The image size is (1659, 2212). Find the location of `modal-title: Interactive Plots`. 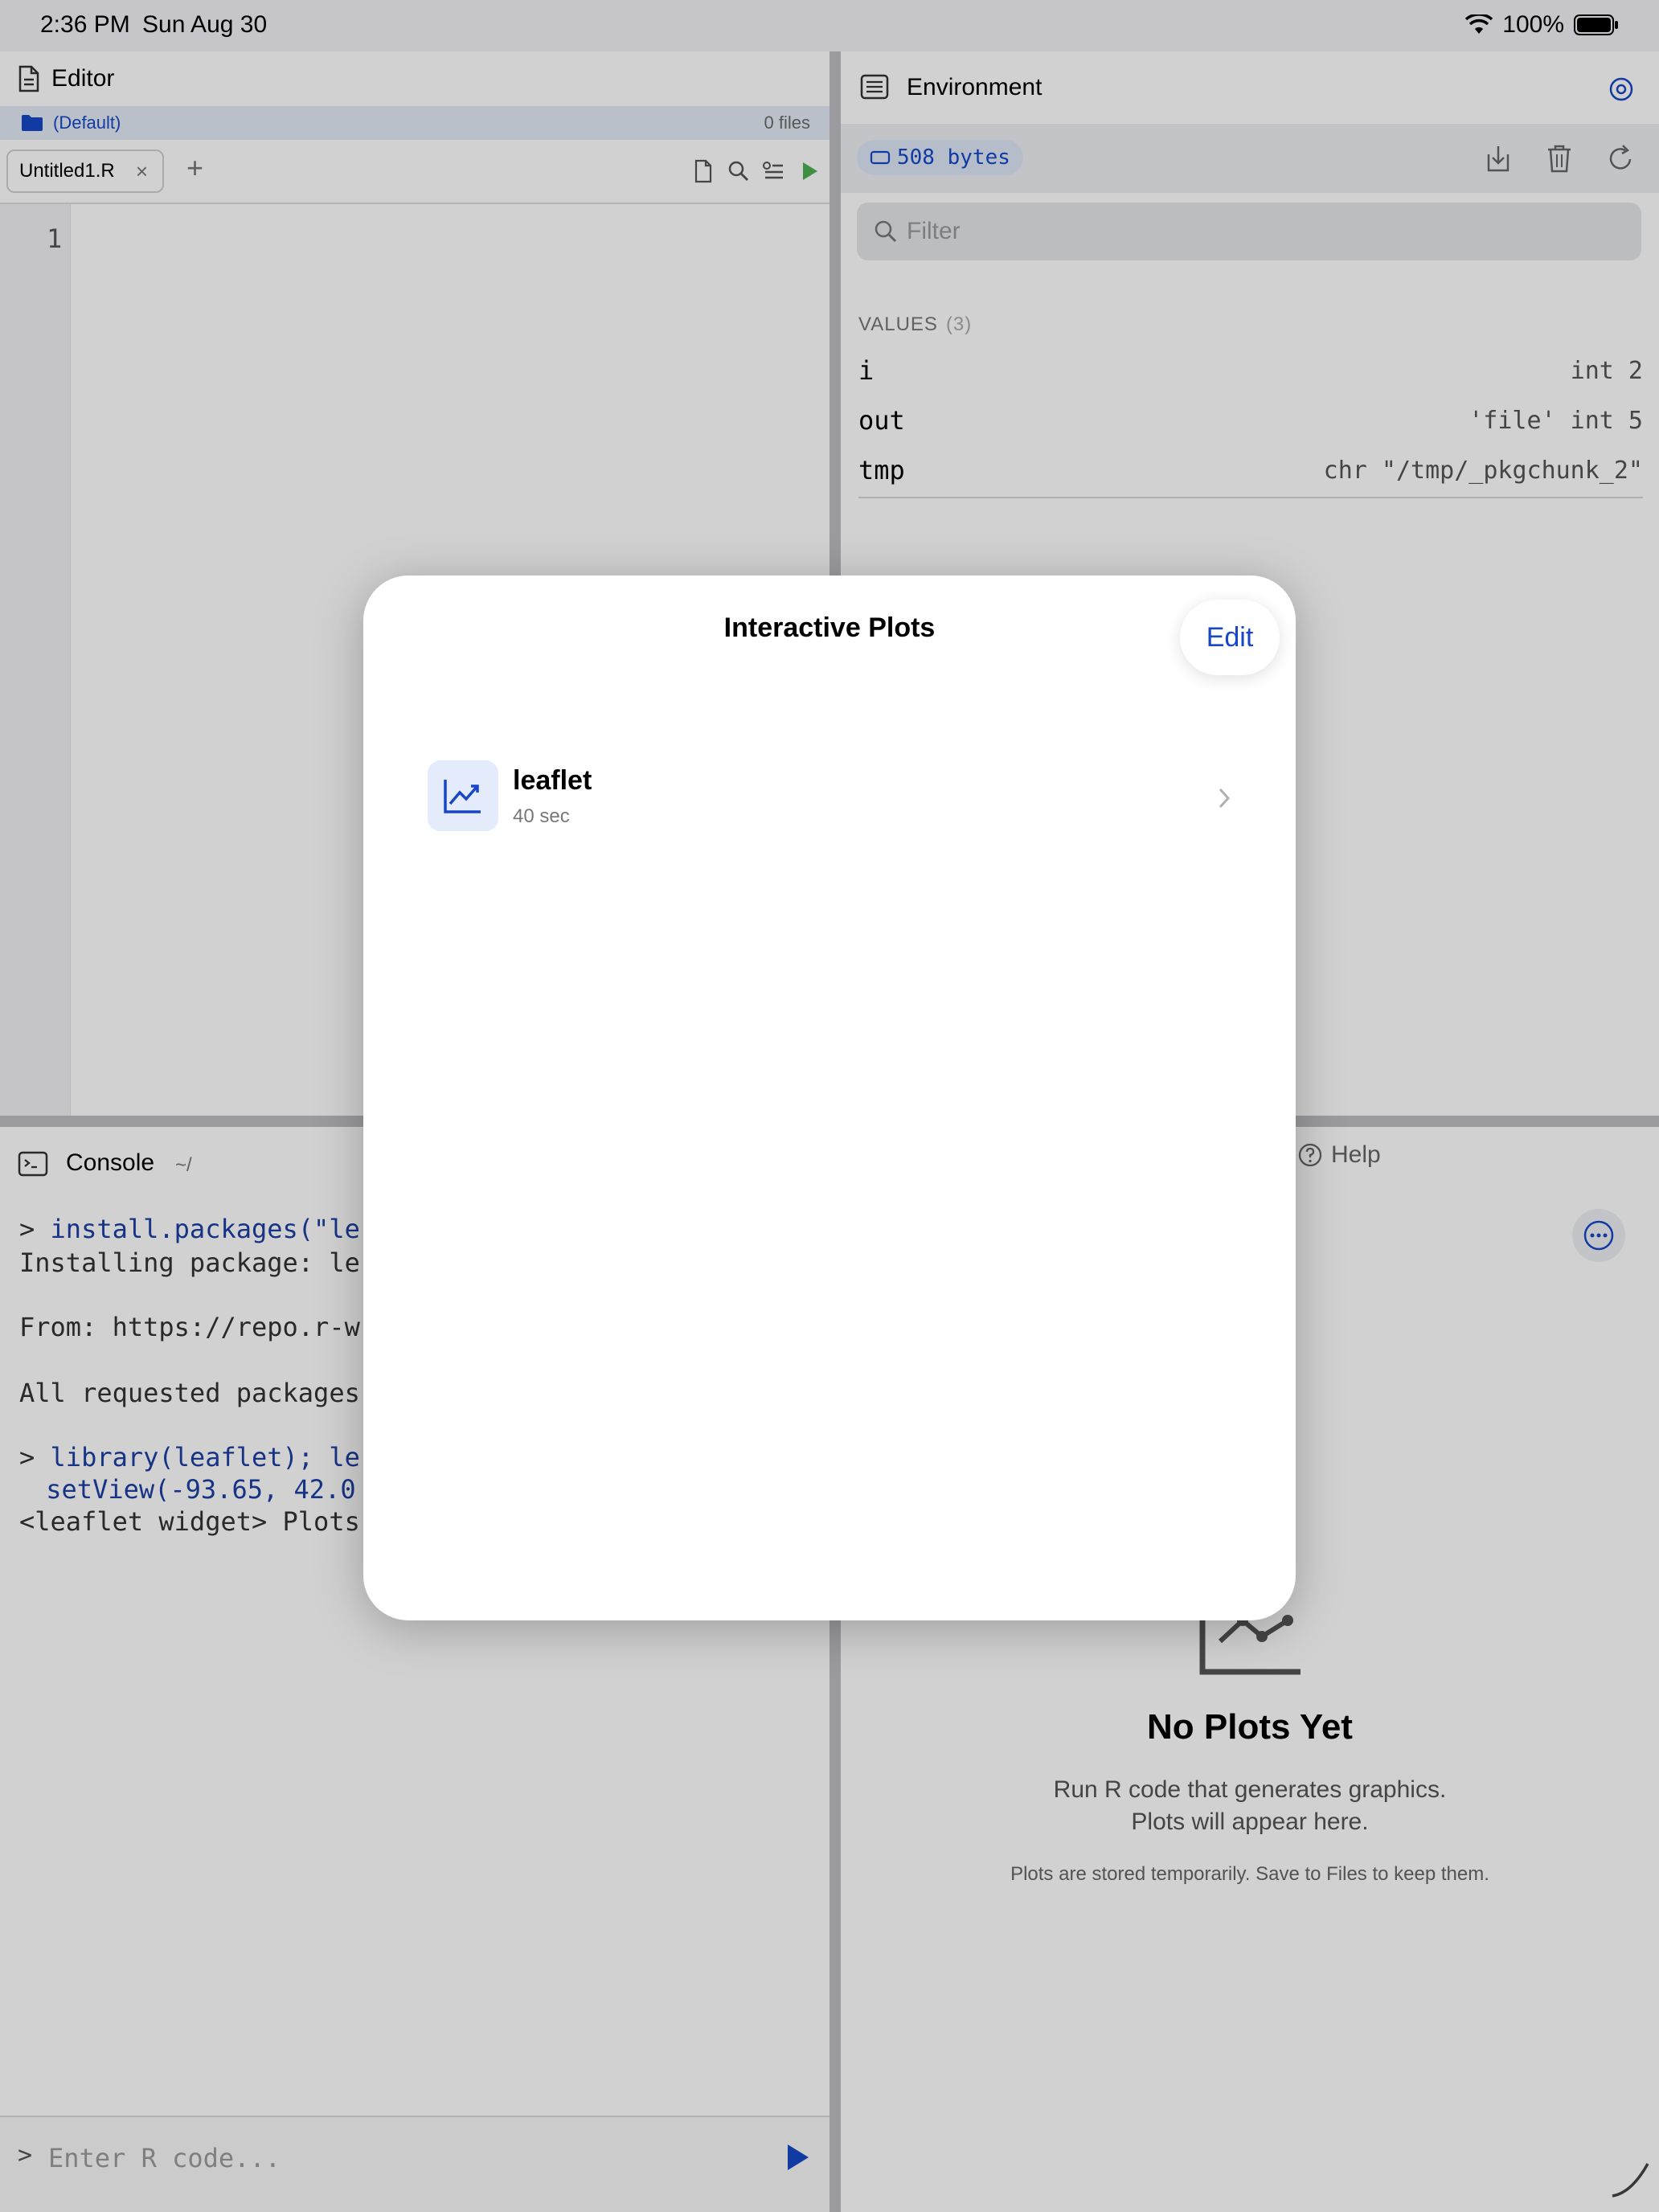

modal-title: Interactive Plots is located at coordinates (829, 627).